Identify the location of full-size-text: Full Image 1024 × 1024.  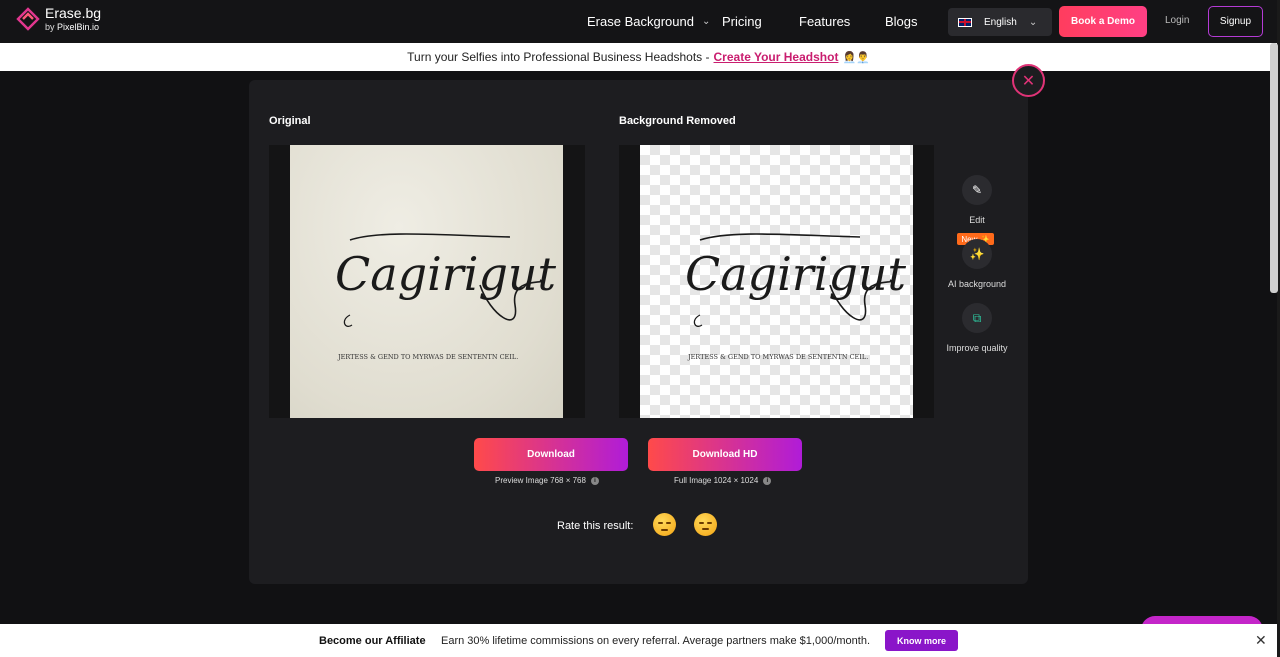
(716, 480).